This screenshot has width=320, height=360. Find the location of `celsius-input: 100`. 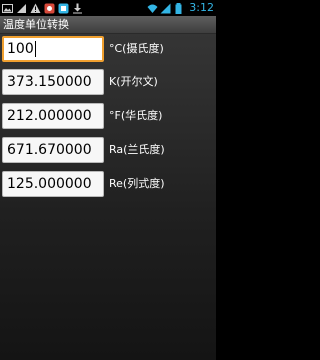

celsius-input: 100 is located at coordinates (53, 49).